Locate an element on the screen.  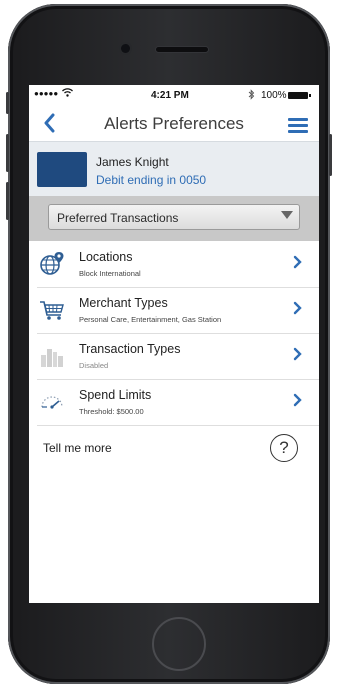
dropdown-selected-value: Preferred Transactions is located at coordinates (118, 218).